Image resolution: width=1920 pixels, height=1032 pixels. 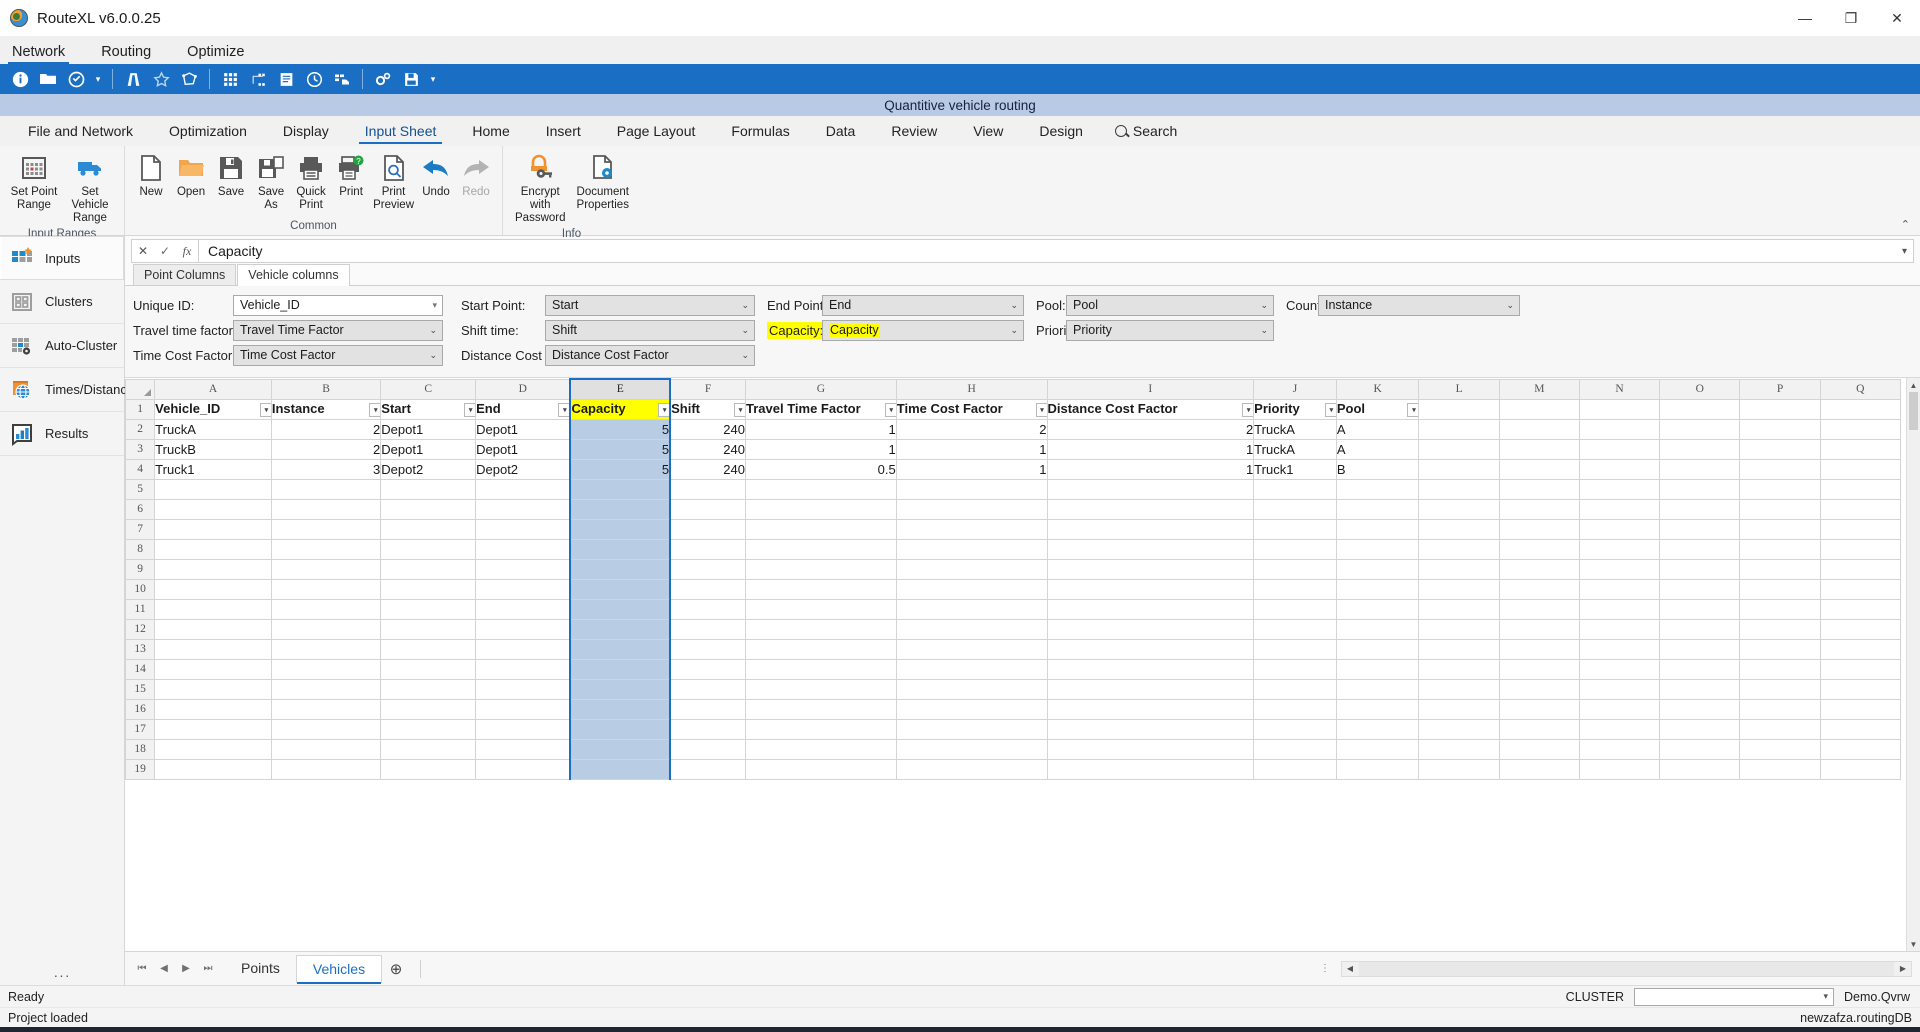 What do you see at coordinates (620, 389) in the screenshot?
I see `col-header-E: E` at bounding box center [620, 389].